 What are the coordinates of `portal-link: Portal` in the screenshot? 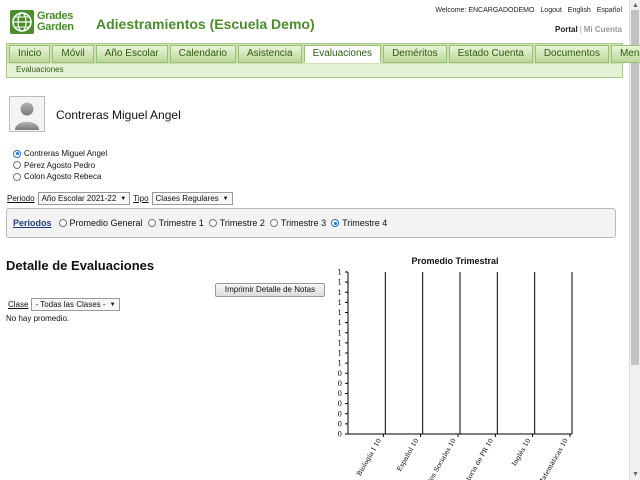 It's located at (566, 29).